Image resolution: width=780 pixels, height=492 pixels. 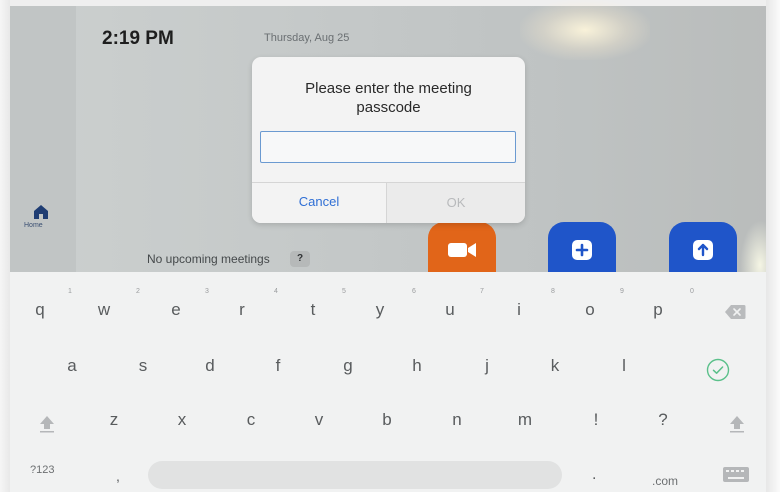 What do you see at coordinates (590, 310) in the screenshot?
I see `key-o: o` at bounding box center [590, 310].